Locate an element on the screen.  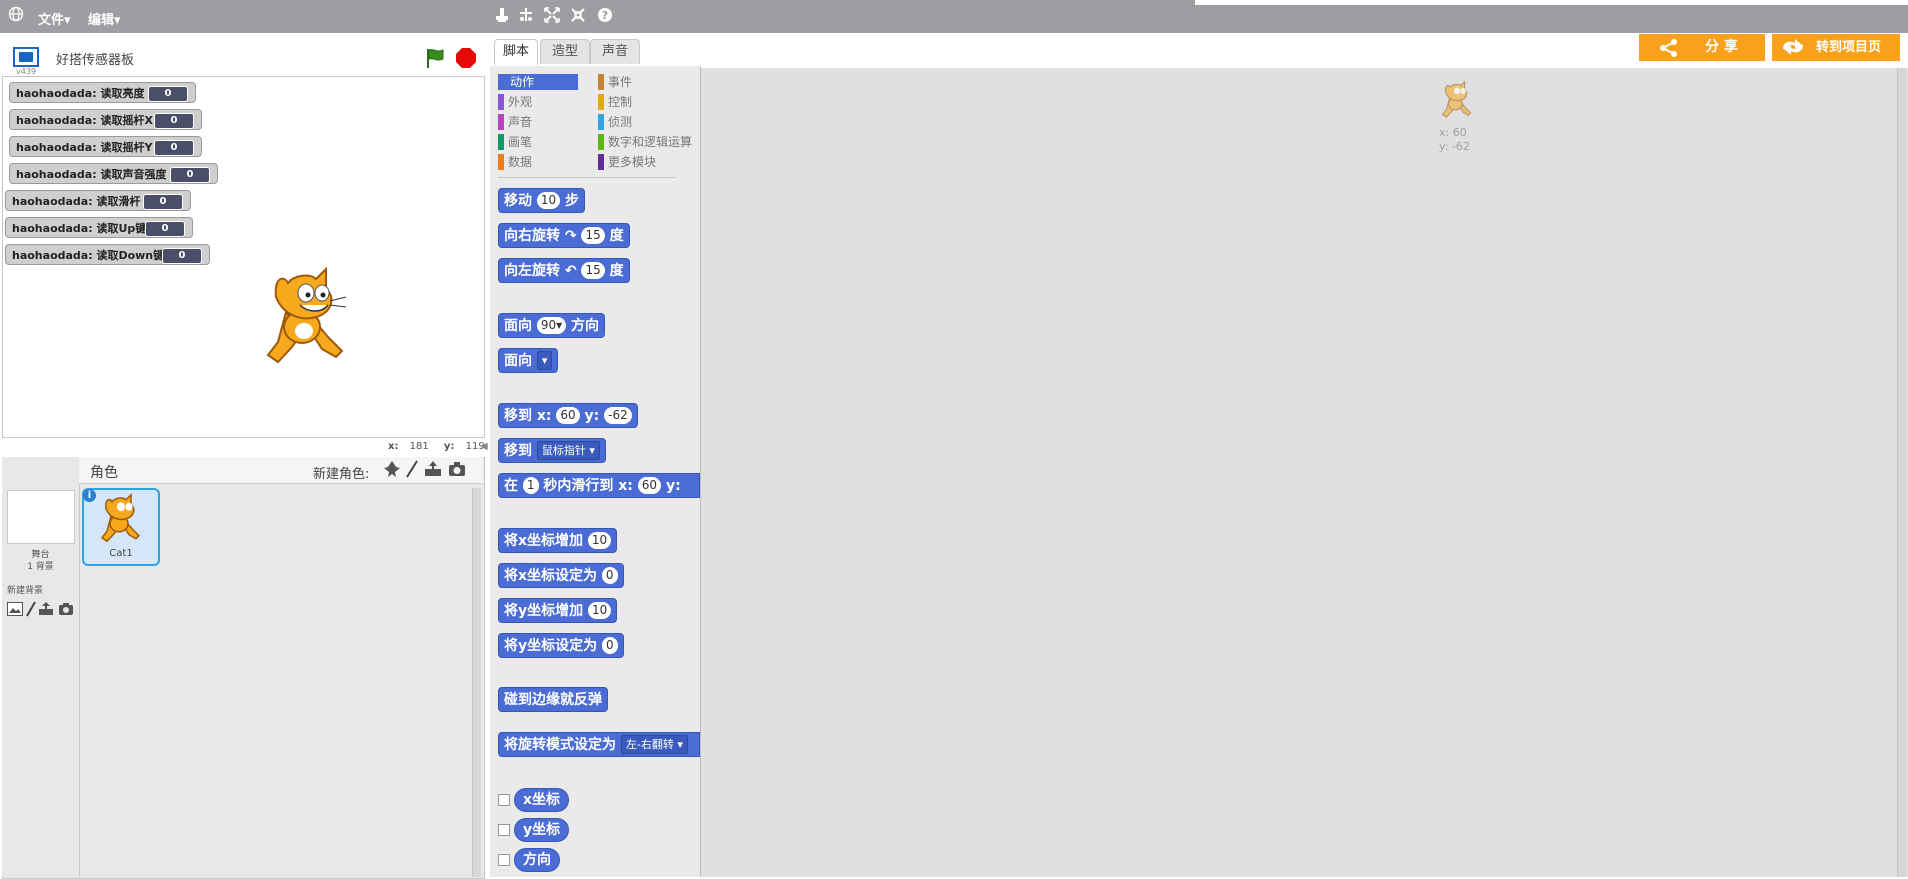
category-label: 数据 is located at coordinates (520, 162).